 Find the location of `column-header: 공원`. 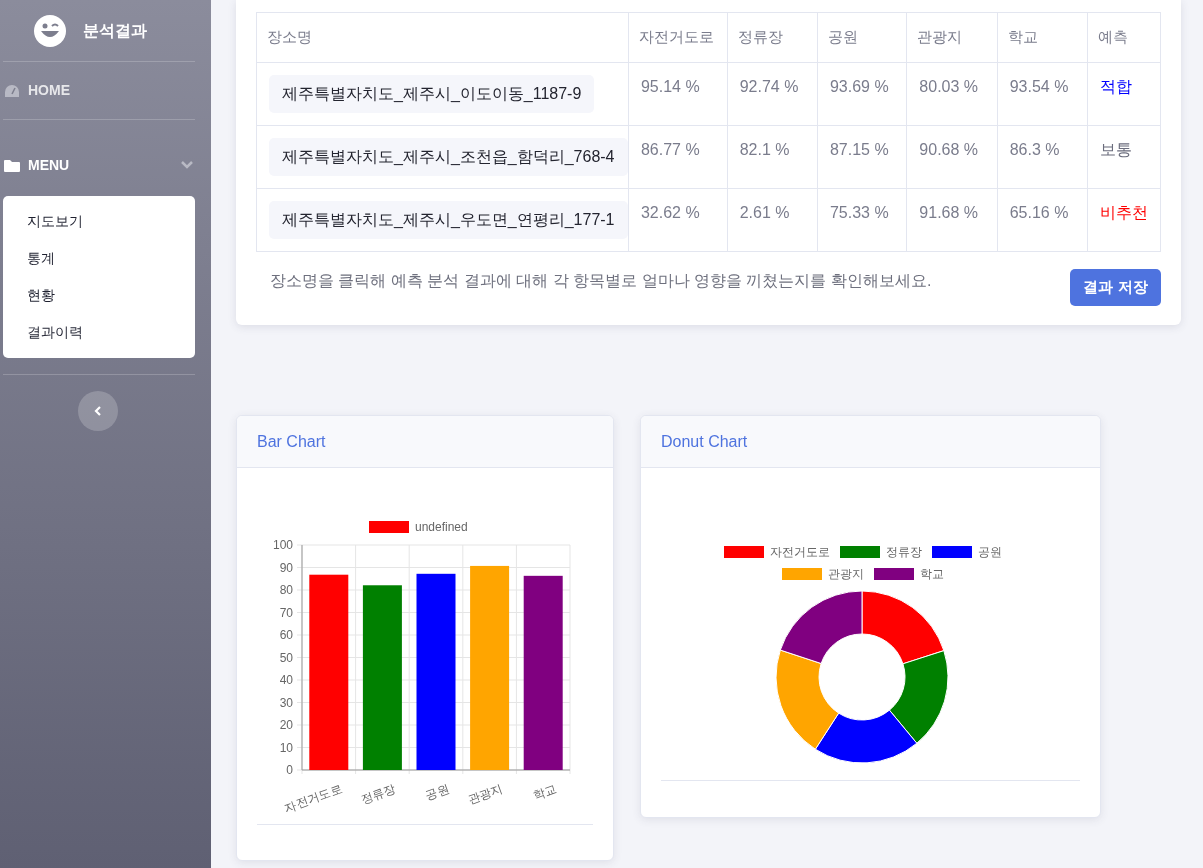

column-header: 공원 is located at coordinates (862, 37).